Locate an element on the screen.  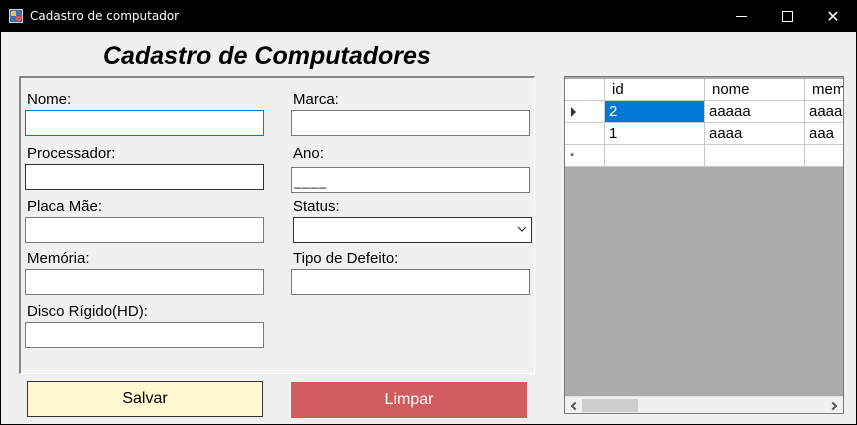
disco-input is located at coordinates (144, 335).